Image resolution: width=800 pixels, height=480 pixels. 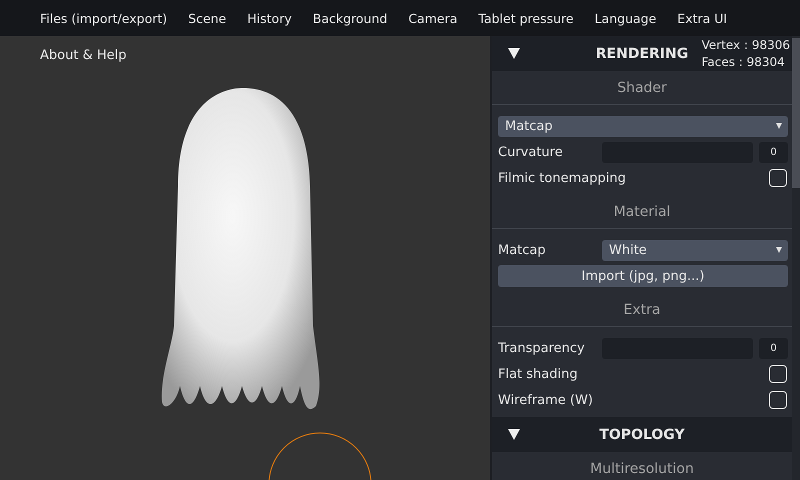 What do you see at coordinates (526, 18) in the screenshot?
I see `menu-item: Tablet pressure` at bounding box center [526, 18].